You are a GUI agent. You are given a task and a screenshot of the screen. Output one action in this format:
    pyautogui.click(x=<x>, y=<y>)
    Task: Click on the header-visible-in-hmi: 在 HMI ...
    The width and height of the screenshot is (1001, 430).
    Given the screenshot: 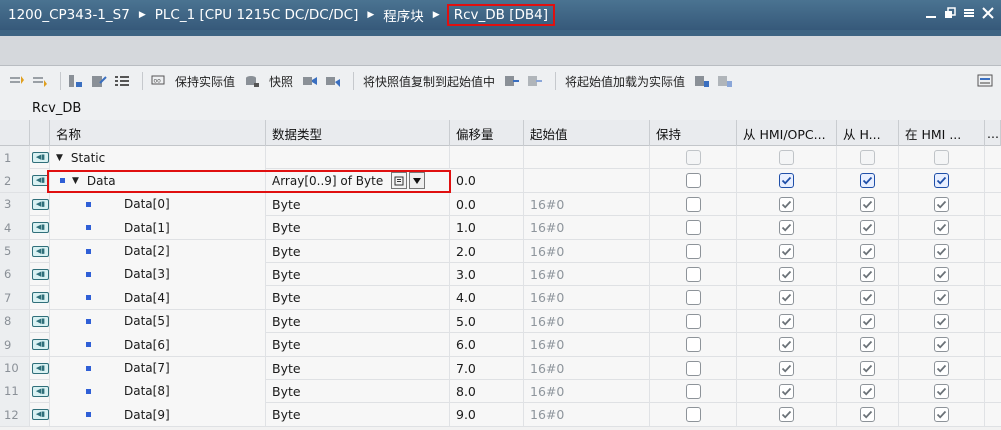 What is the action you would take?
    pyautogui.click(x=942, y=133)
    